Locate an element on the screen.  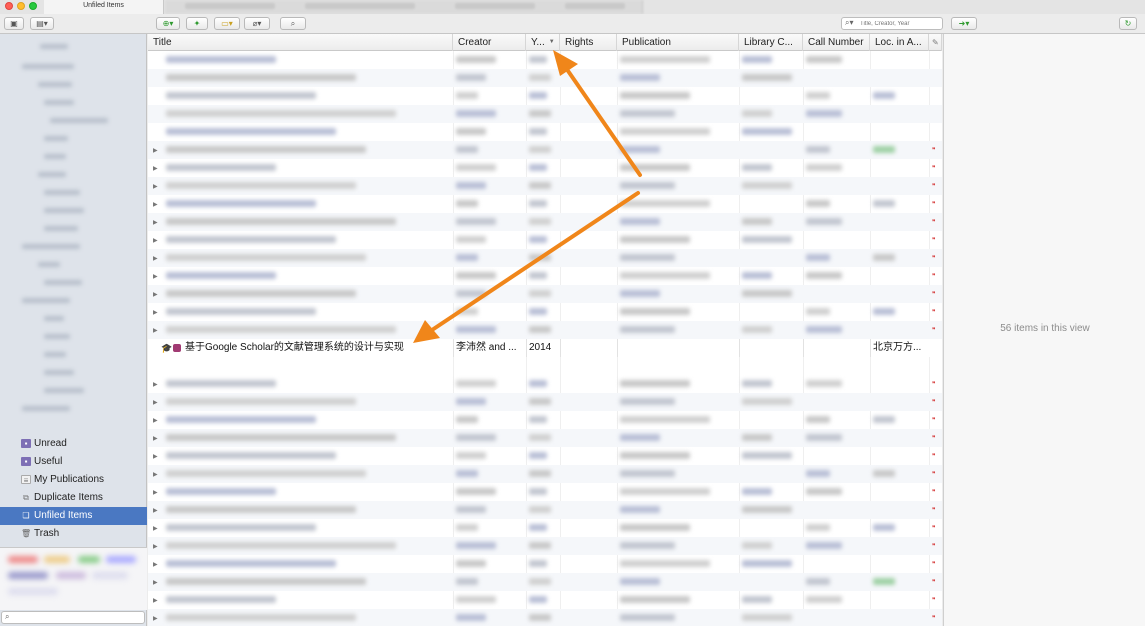
search-input is located at coordinates (900, 24).